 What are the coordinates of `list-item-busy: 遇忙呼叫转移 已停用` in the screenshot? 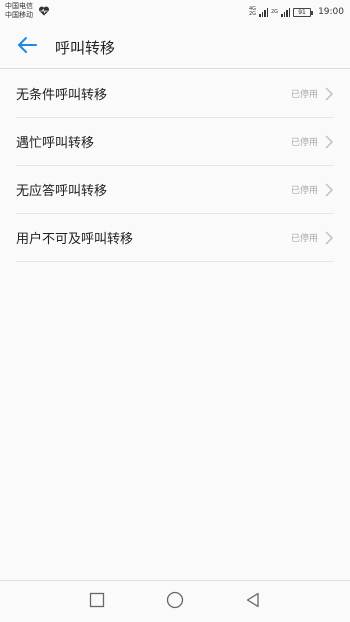 It's located at (175, 142).